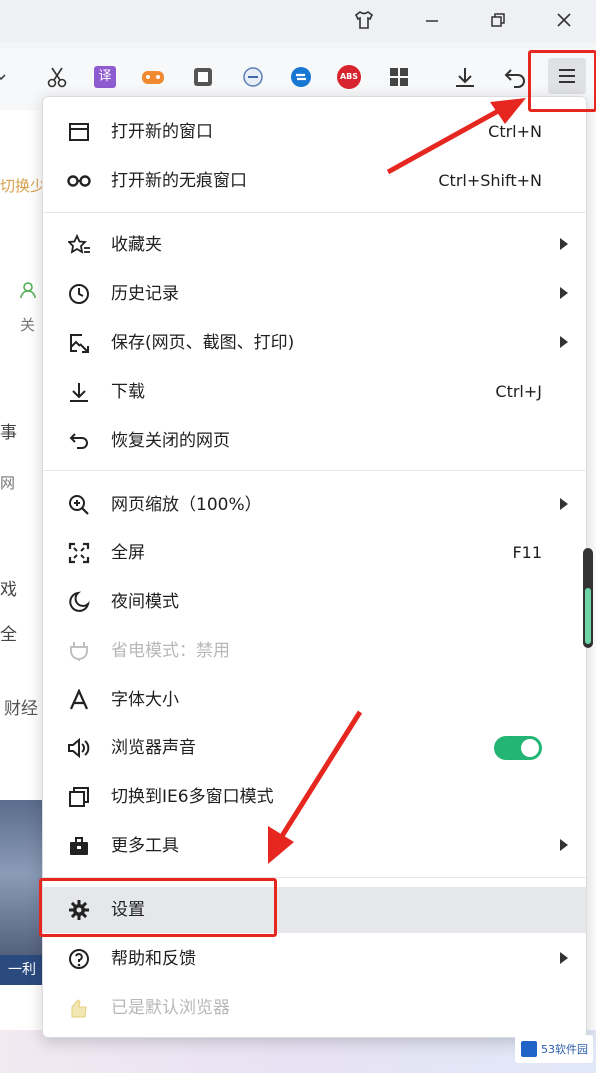 This screenshot has width=596, height=1073. Describe the element at coordinates (564, 1049) in the screenshot. I see `watermark-text: 53软件园` at that location.